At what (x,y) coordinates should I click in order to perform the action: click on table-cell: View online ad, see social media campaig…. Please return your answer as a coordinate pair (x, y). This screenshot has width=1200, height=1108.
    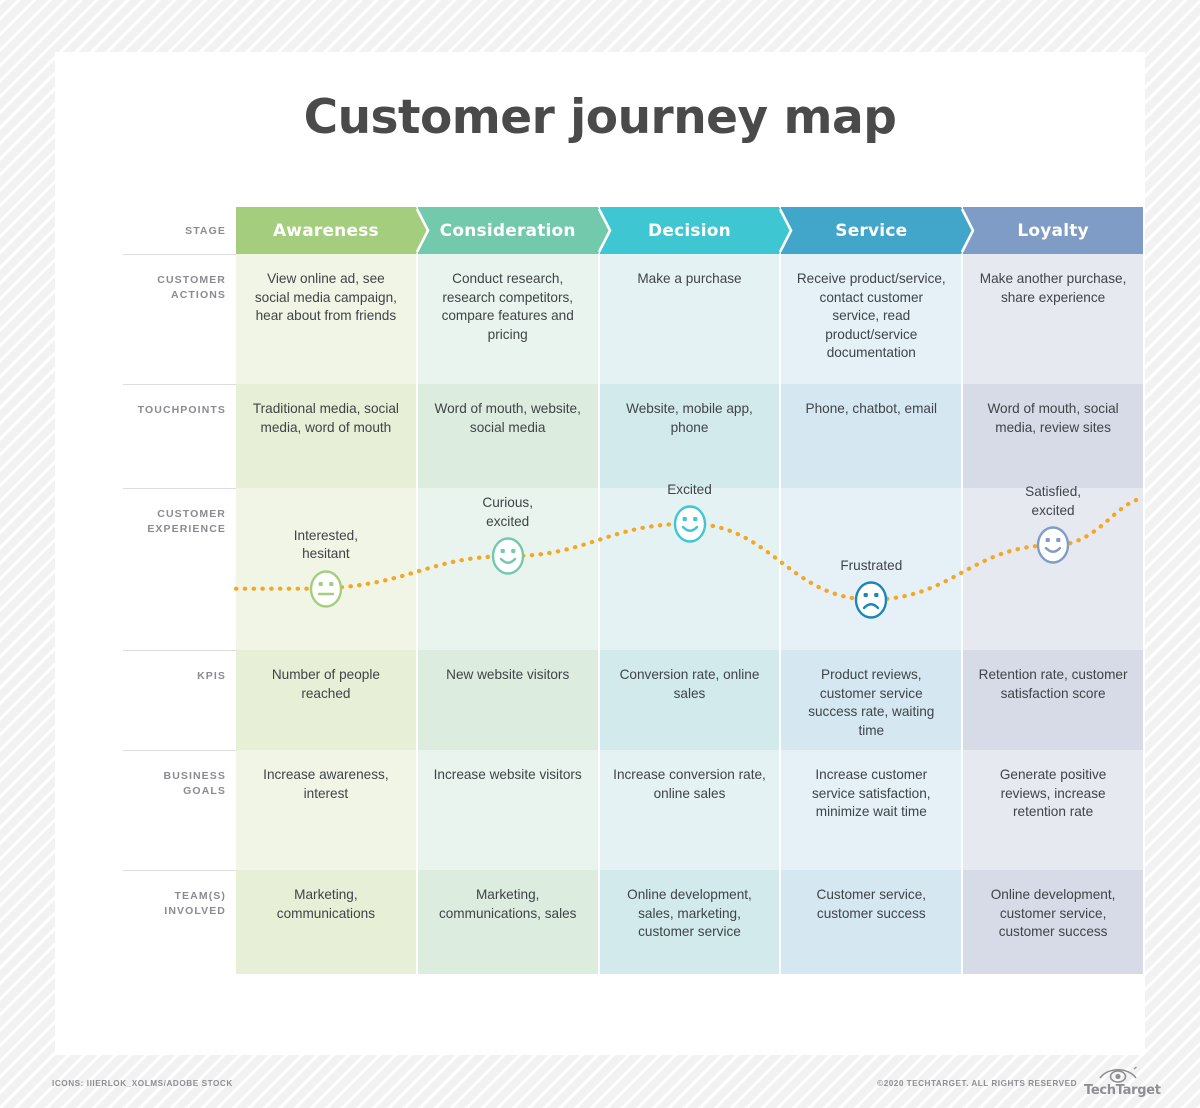
    Looking at the image, I should click on (326, 319).